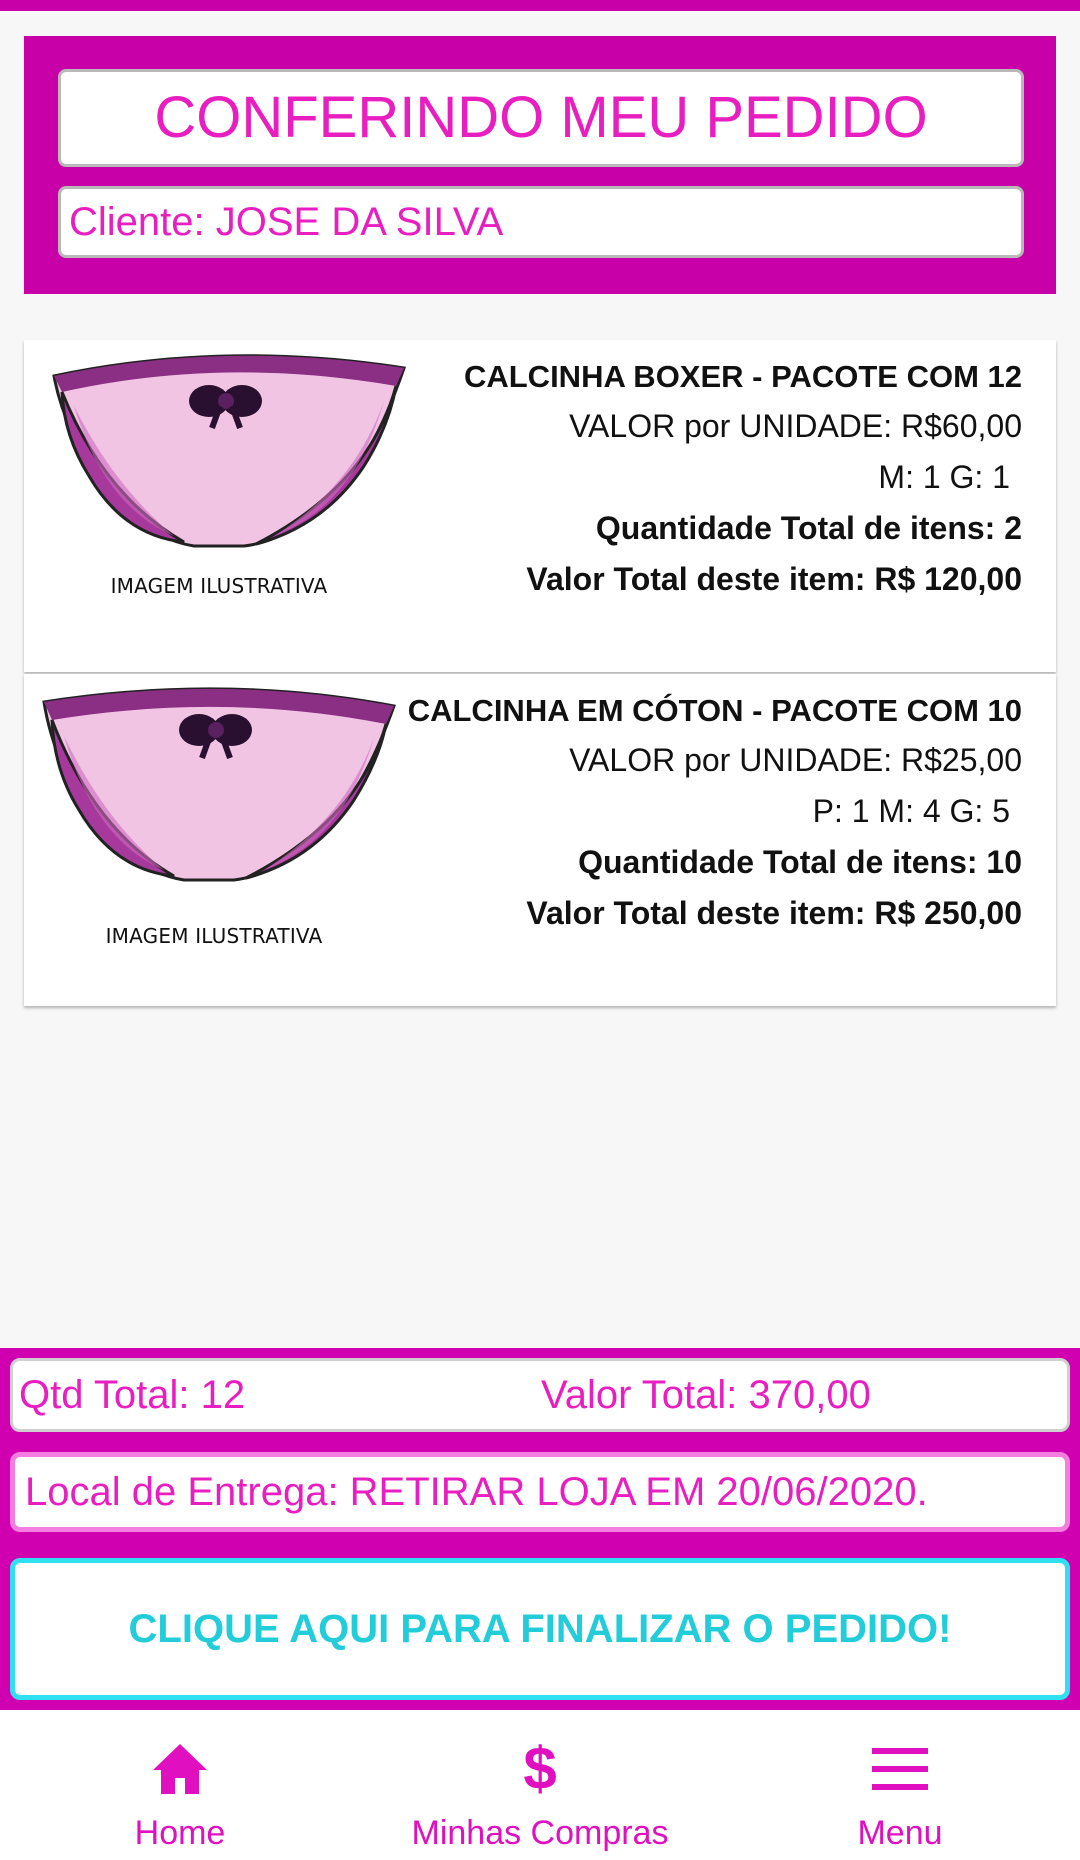 The image size is (1080, 1860). I want to click on total-quantity: Qtd Total: 12, so click(132, 1395).